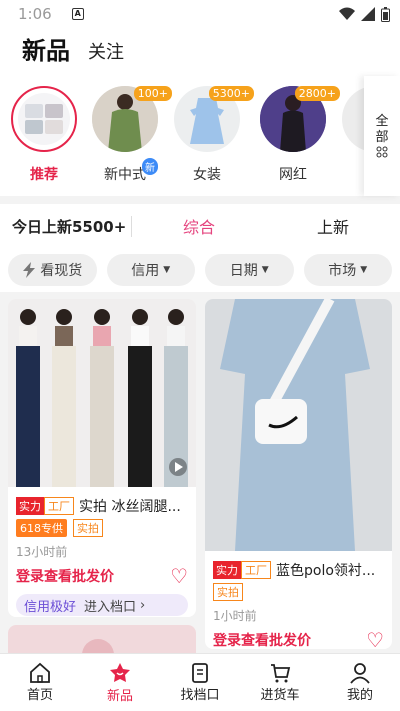 Image resolution: width=400 pixels, height=711 pixels. What do you see at coordinates (382, 121) in the screenshot?
I see `all-label-1: 全` at bounding box center [382, 121].